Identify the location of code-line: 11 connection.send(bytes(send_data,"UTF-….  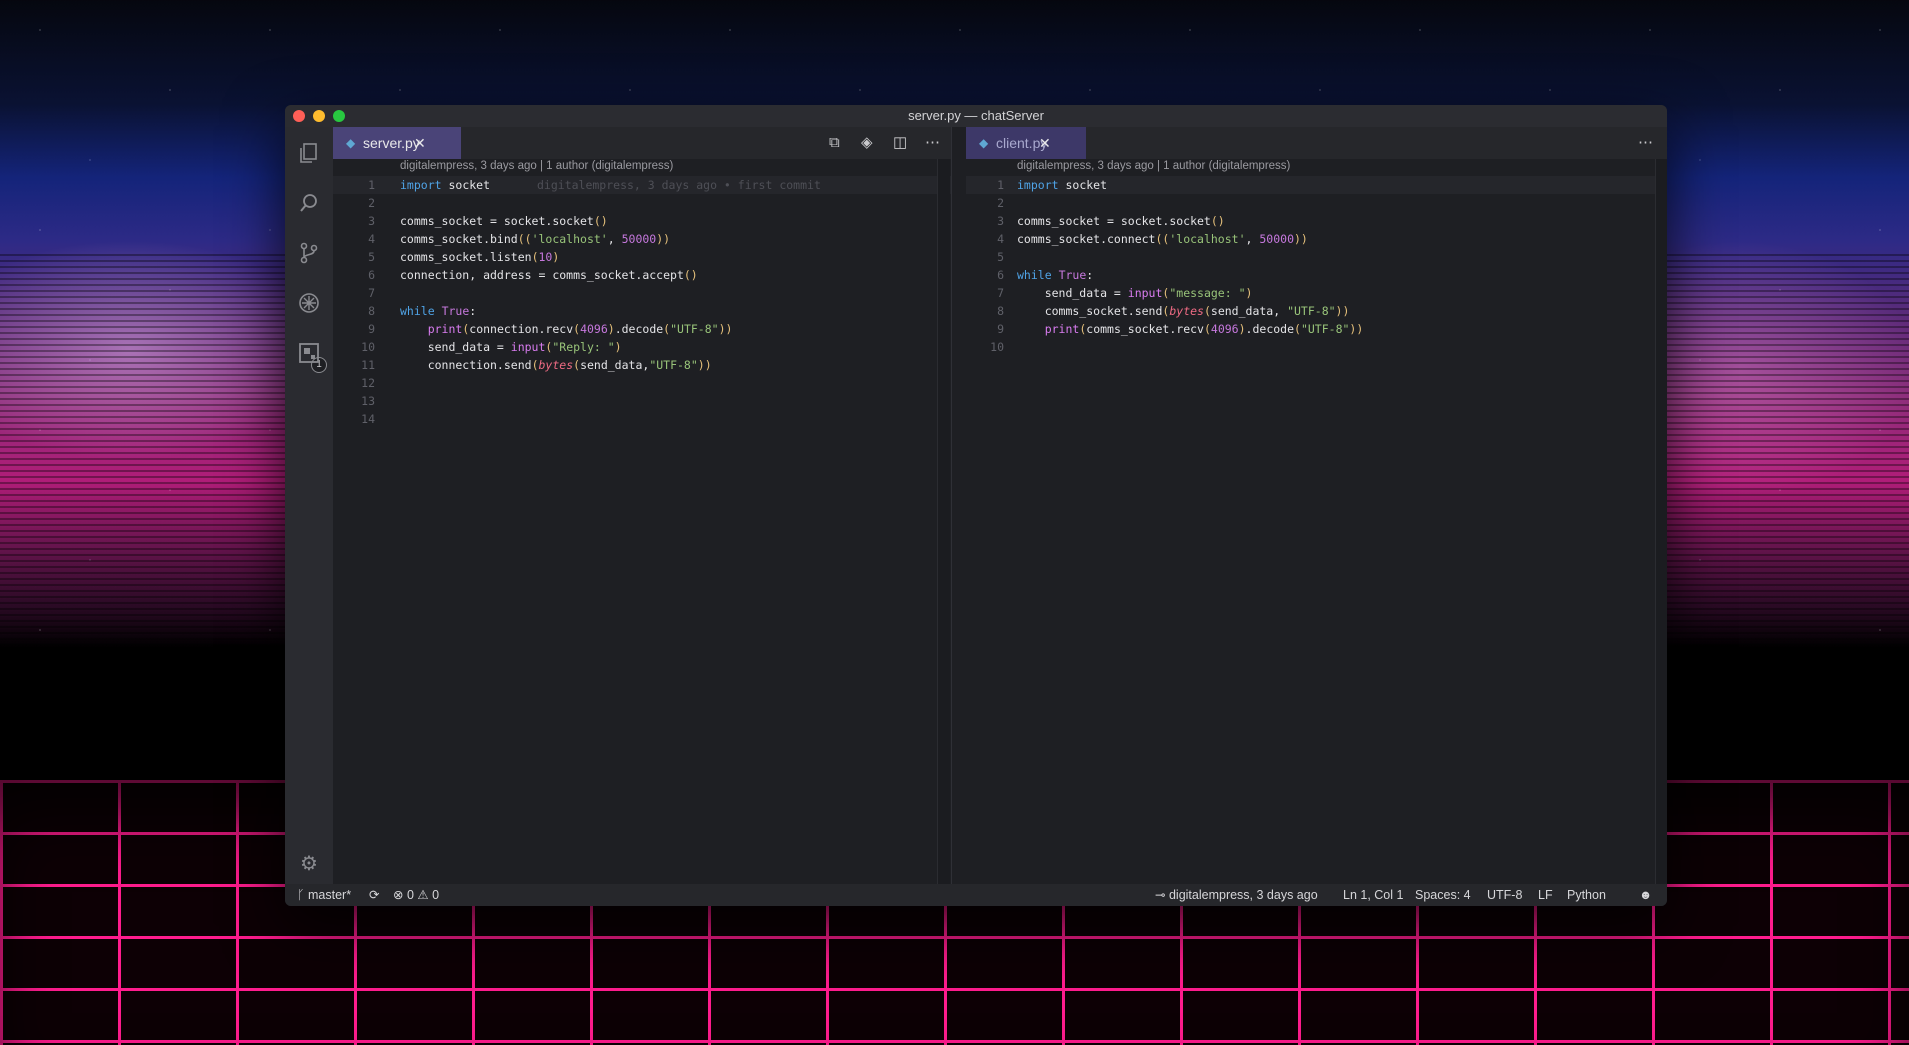
(536, 365).